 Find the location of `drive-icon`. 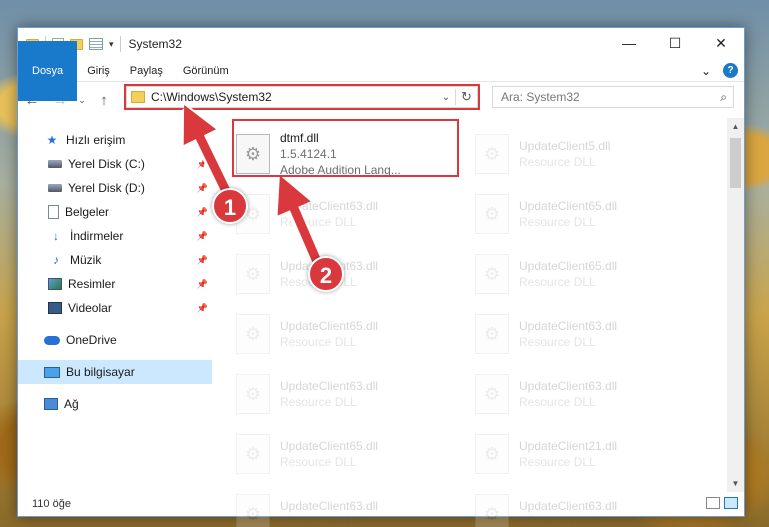

drive-icon is located at coordinates (55, 188).